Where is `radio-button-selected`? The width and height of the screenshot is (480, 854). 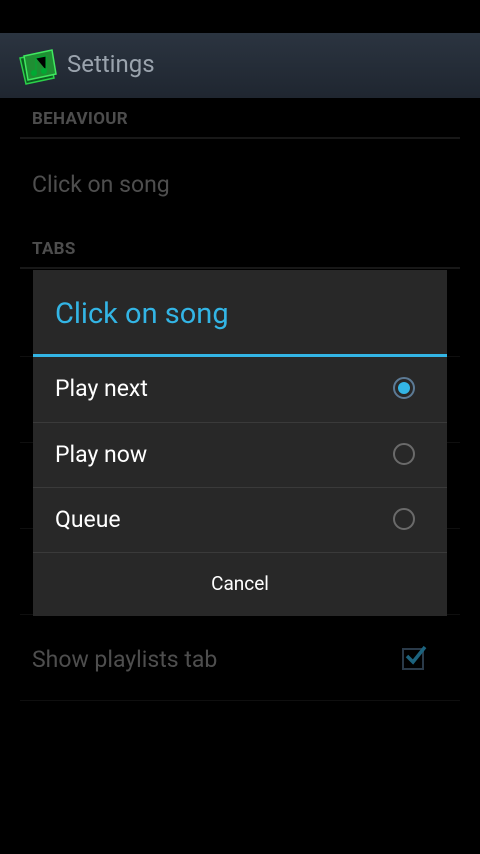
radio-button-selected is located at coordinates (404, 388).